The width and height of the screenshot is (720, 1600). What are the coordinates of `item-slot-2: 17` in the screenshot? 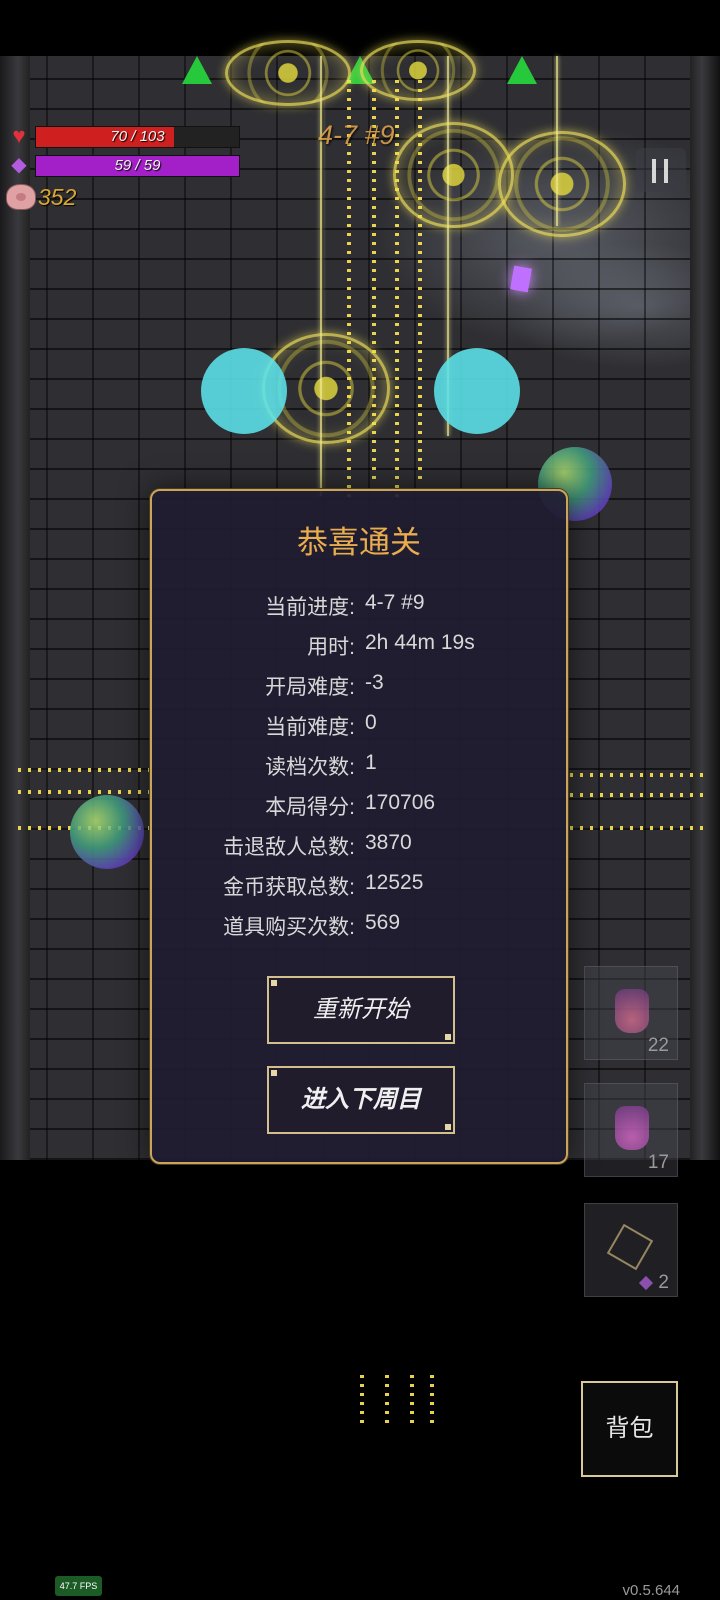 It's located at (631, 1130).